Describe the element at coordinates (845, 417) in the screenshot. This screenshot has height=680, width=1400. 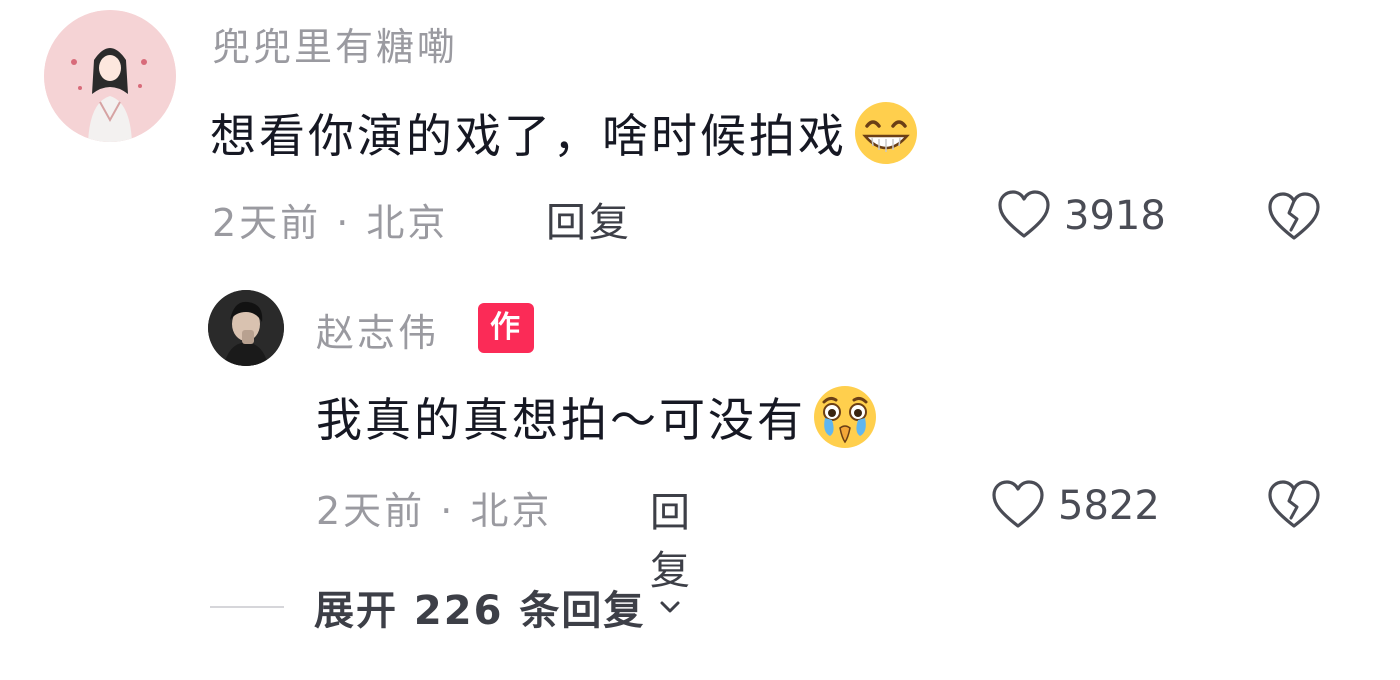
I see `crying-face-emoji-icon` at that location.